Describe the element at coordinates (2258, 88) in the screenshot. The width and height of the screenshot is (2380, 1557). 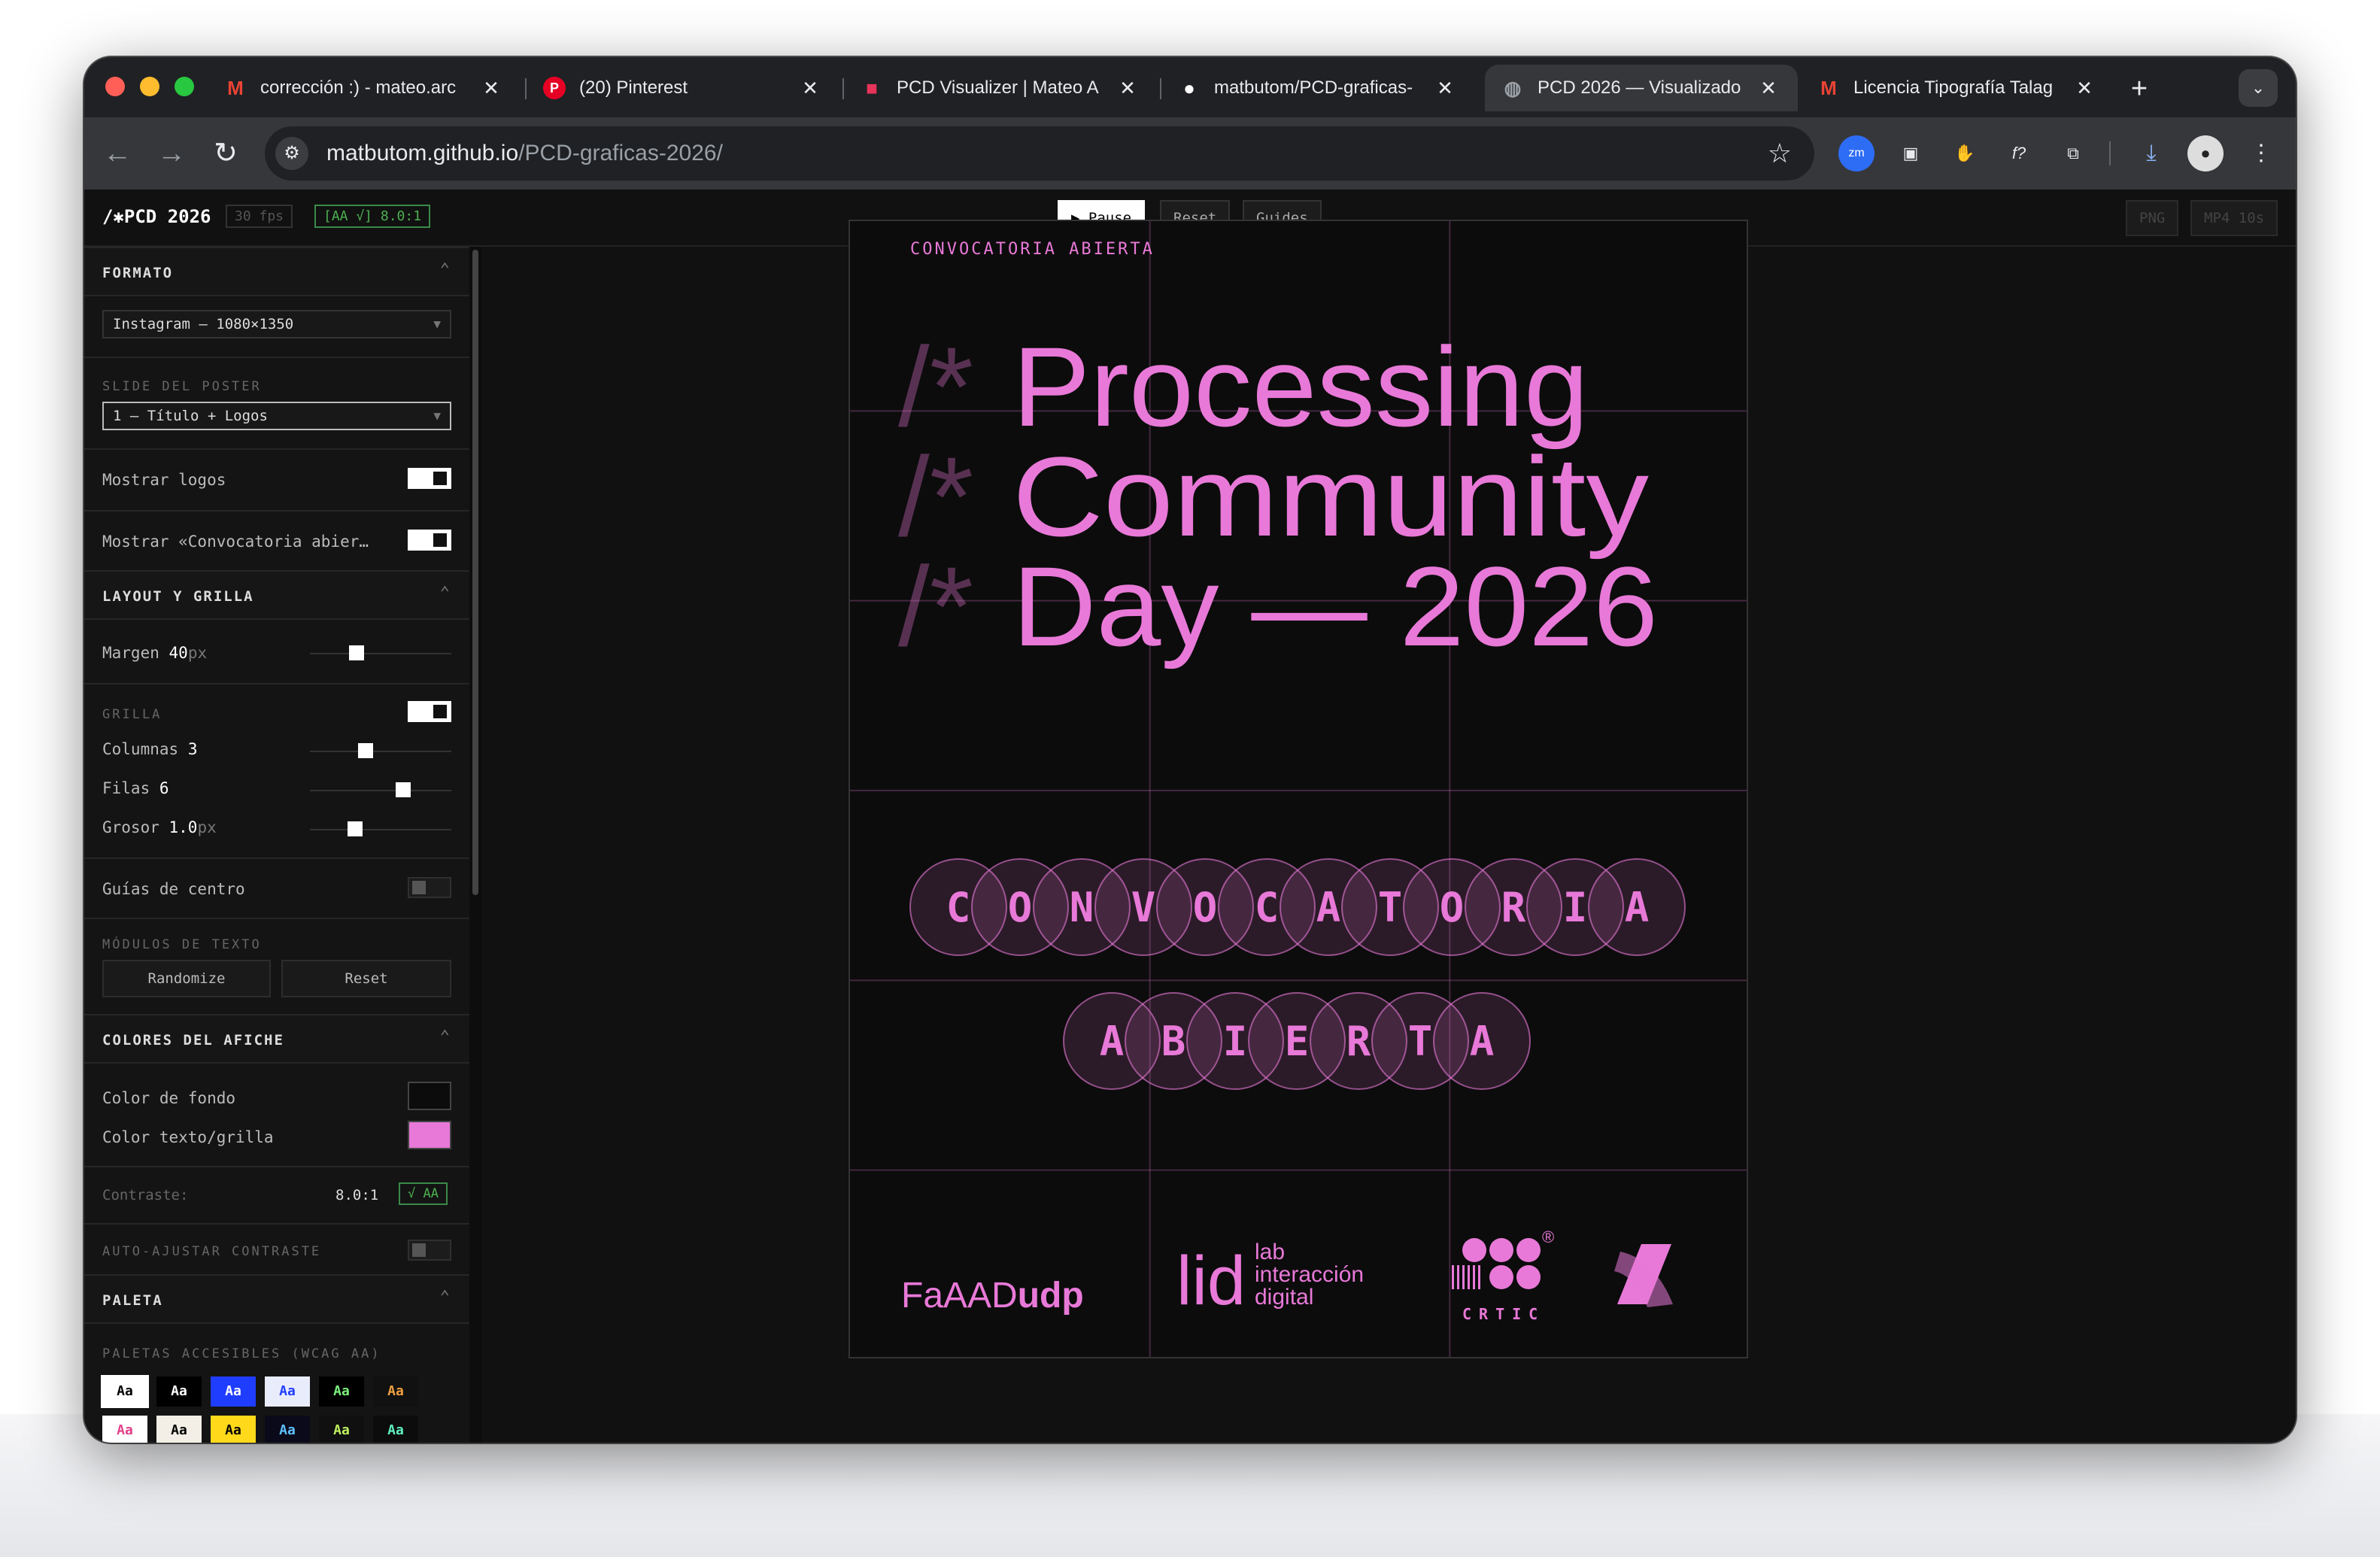
I see `tab-search-button: ⌄` at that location.